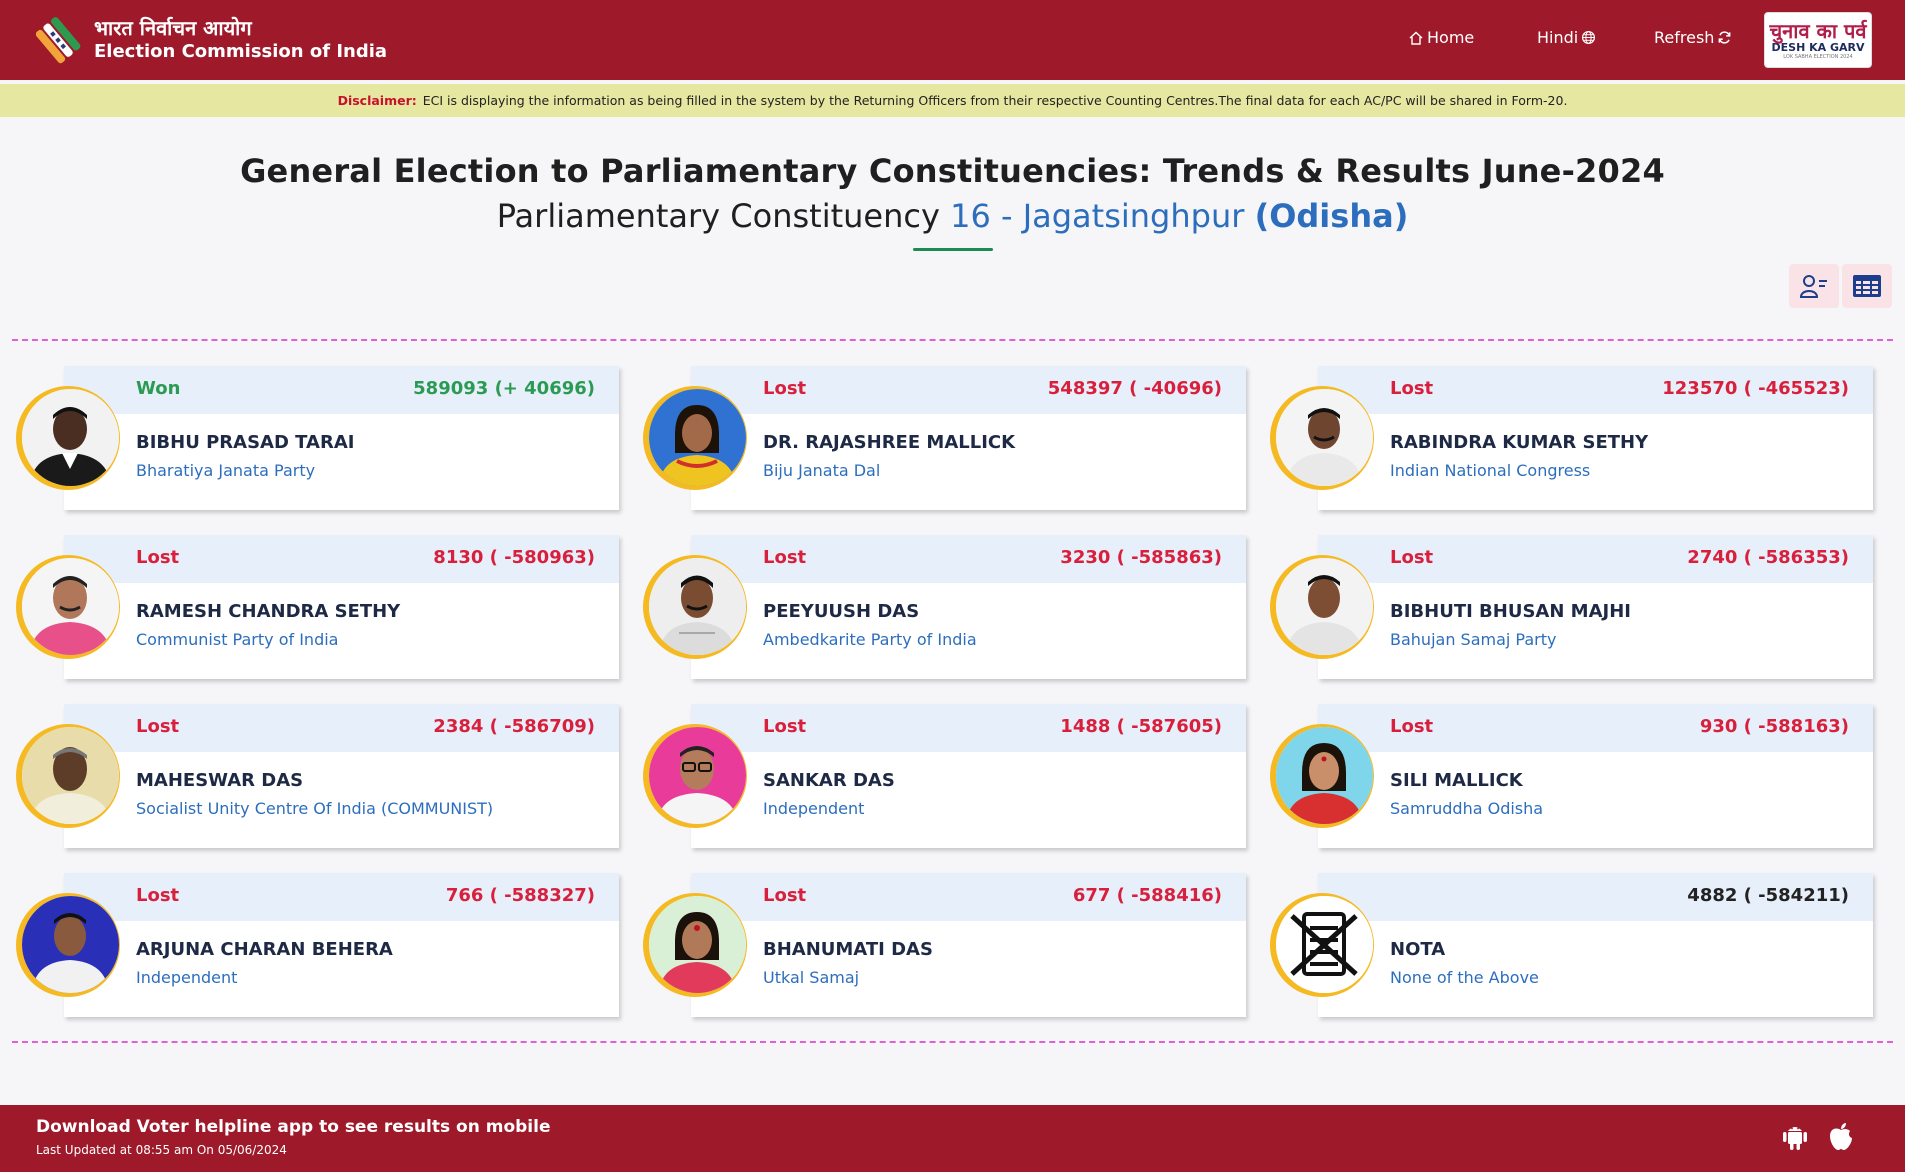  What do you see at coordinates (870, 639) in the screenshot?
I see `party-name: Ambedkarite Party of India` at bounding box center [870, 639].